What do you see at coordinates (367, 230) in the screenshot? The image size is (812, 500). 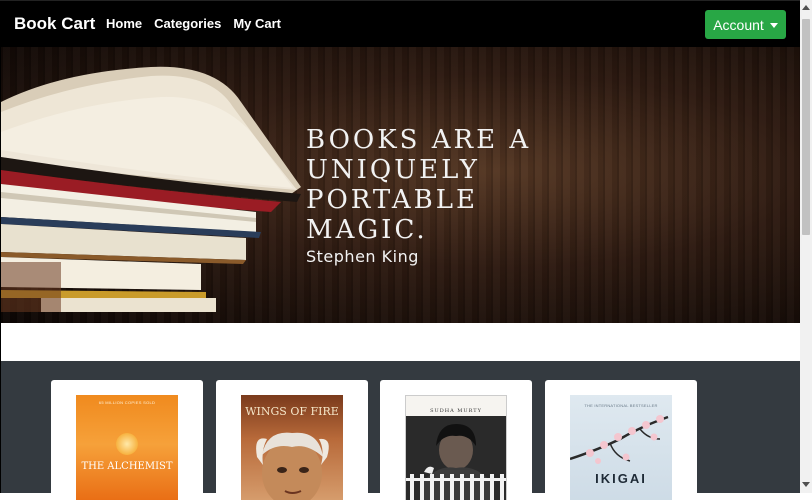 I see `quote-line: MAGIC.` at bounding box center [367, 230].